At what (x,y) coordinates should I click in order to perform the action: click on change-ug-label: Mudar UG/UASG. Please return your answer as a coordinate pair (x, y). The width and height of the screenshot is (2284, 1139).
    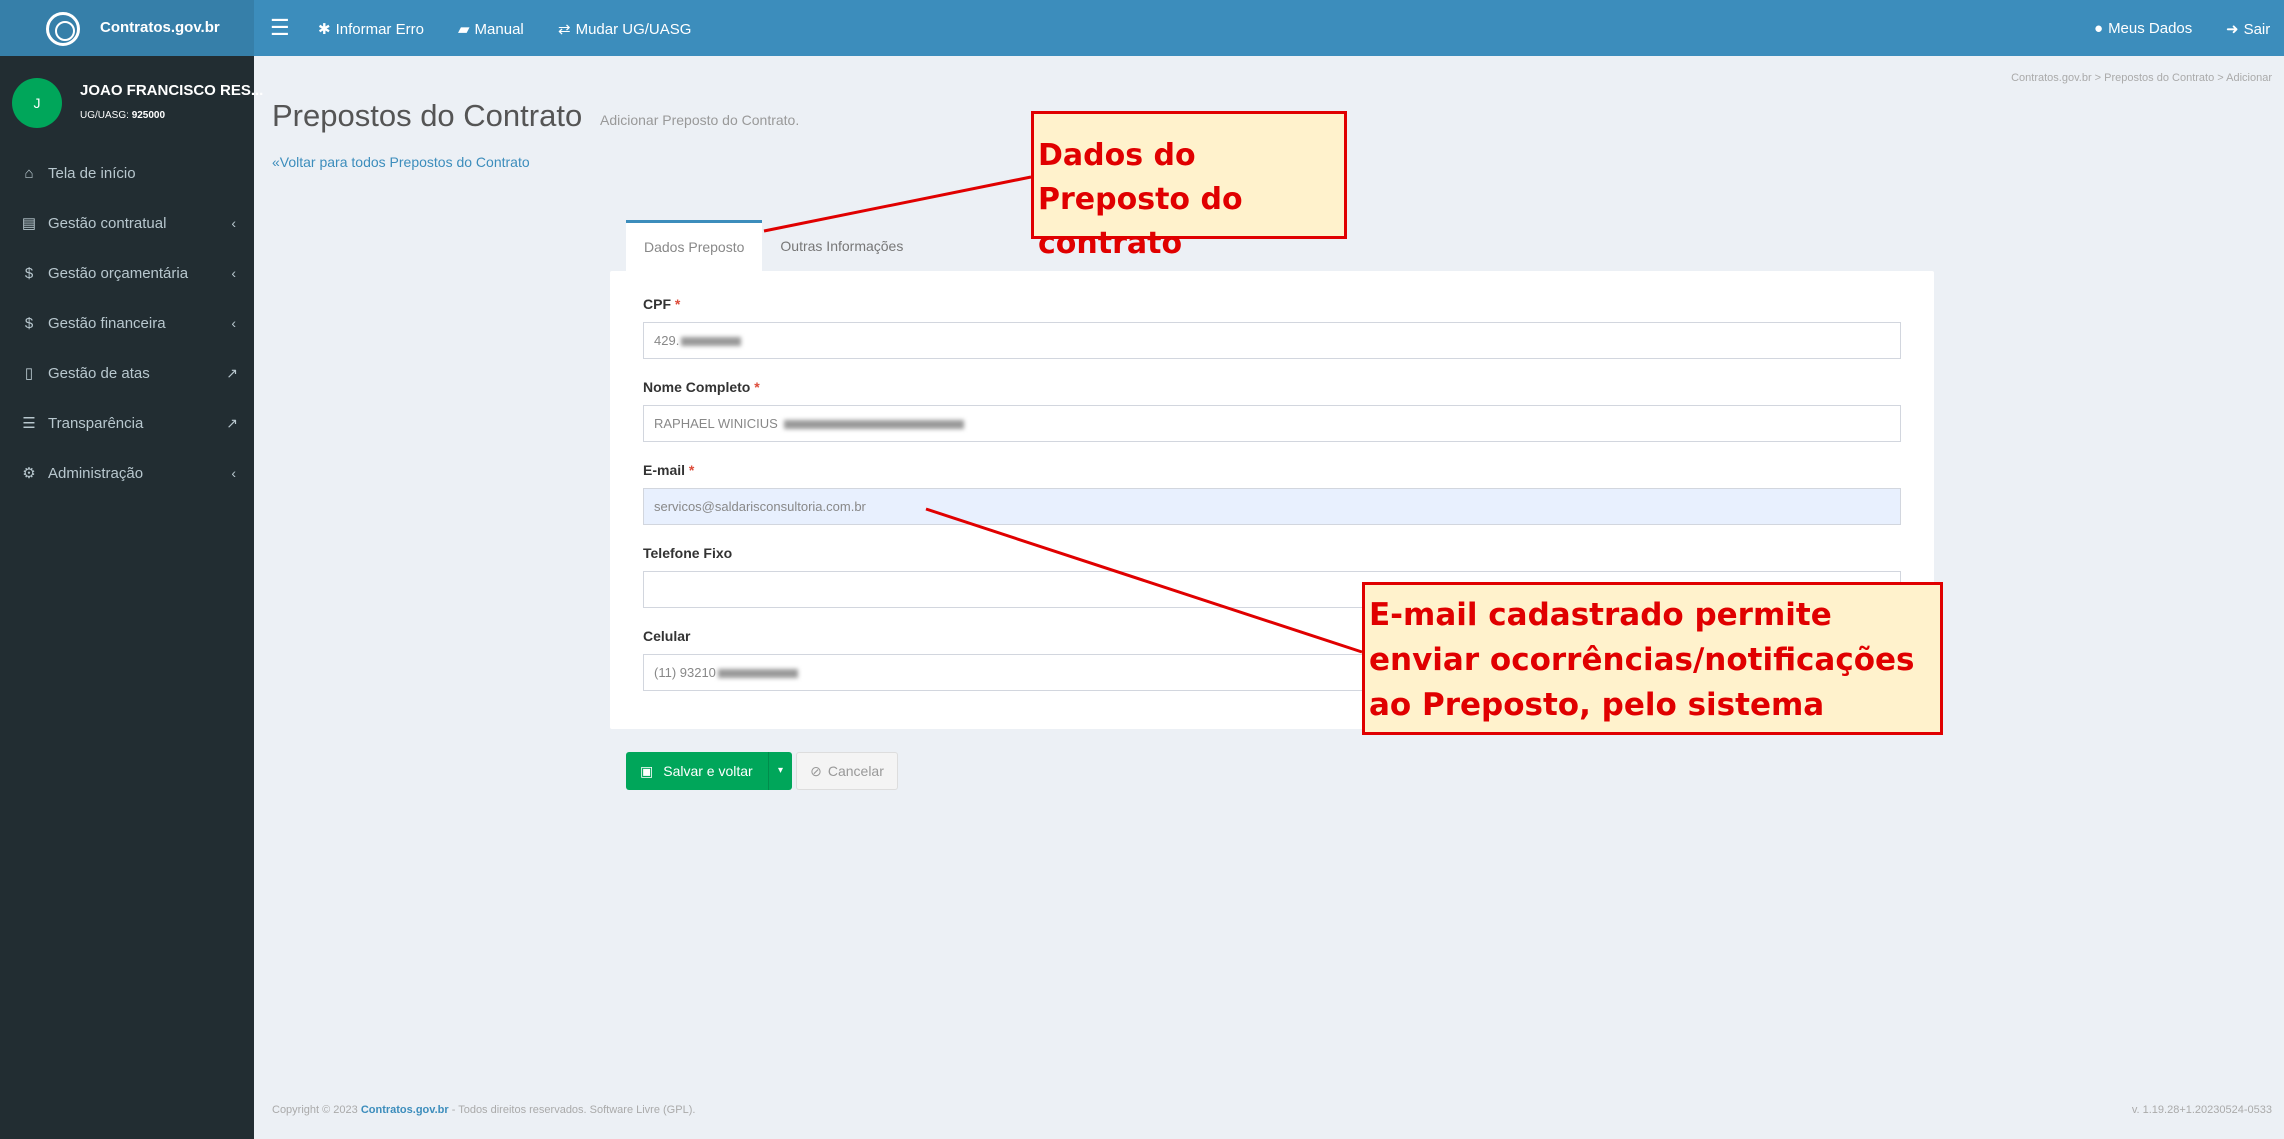
    Looking at the image, I should click on (633, 29).